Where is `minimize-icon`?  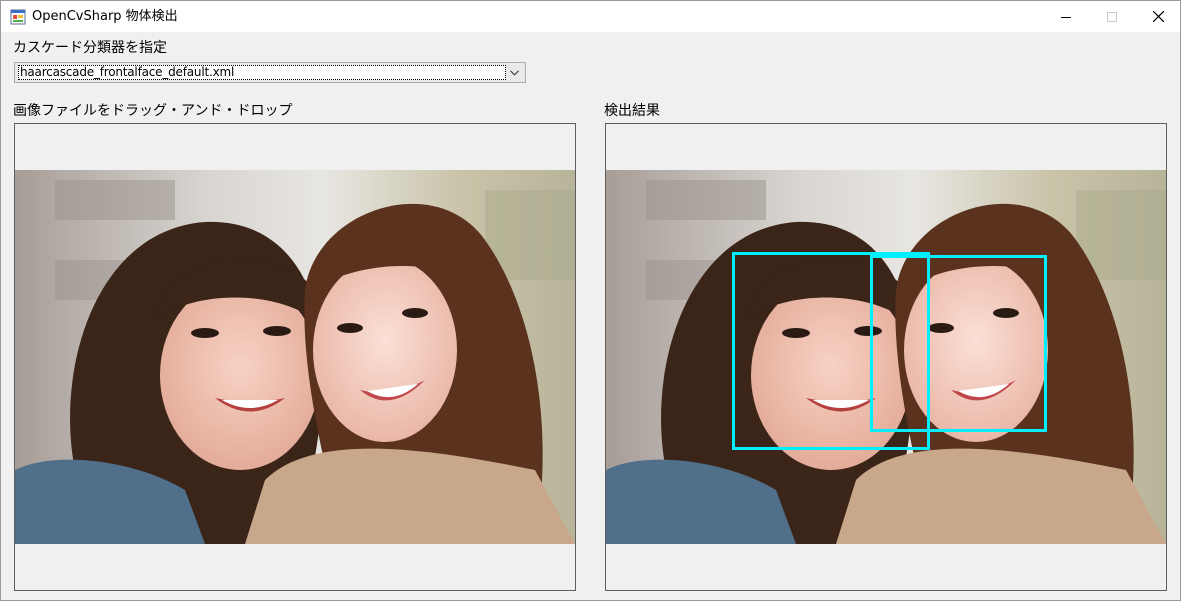 minimize-icon is located at coordinates (1066, 17).